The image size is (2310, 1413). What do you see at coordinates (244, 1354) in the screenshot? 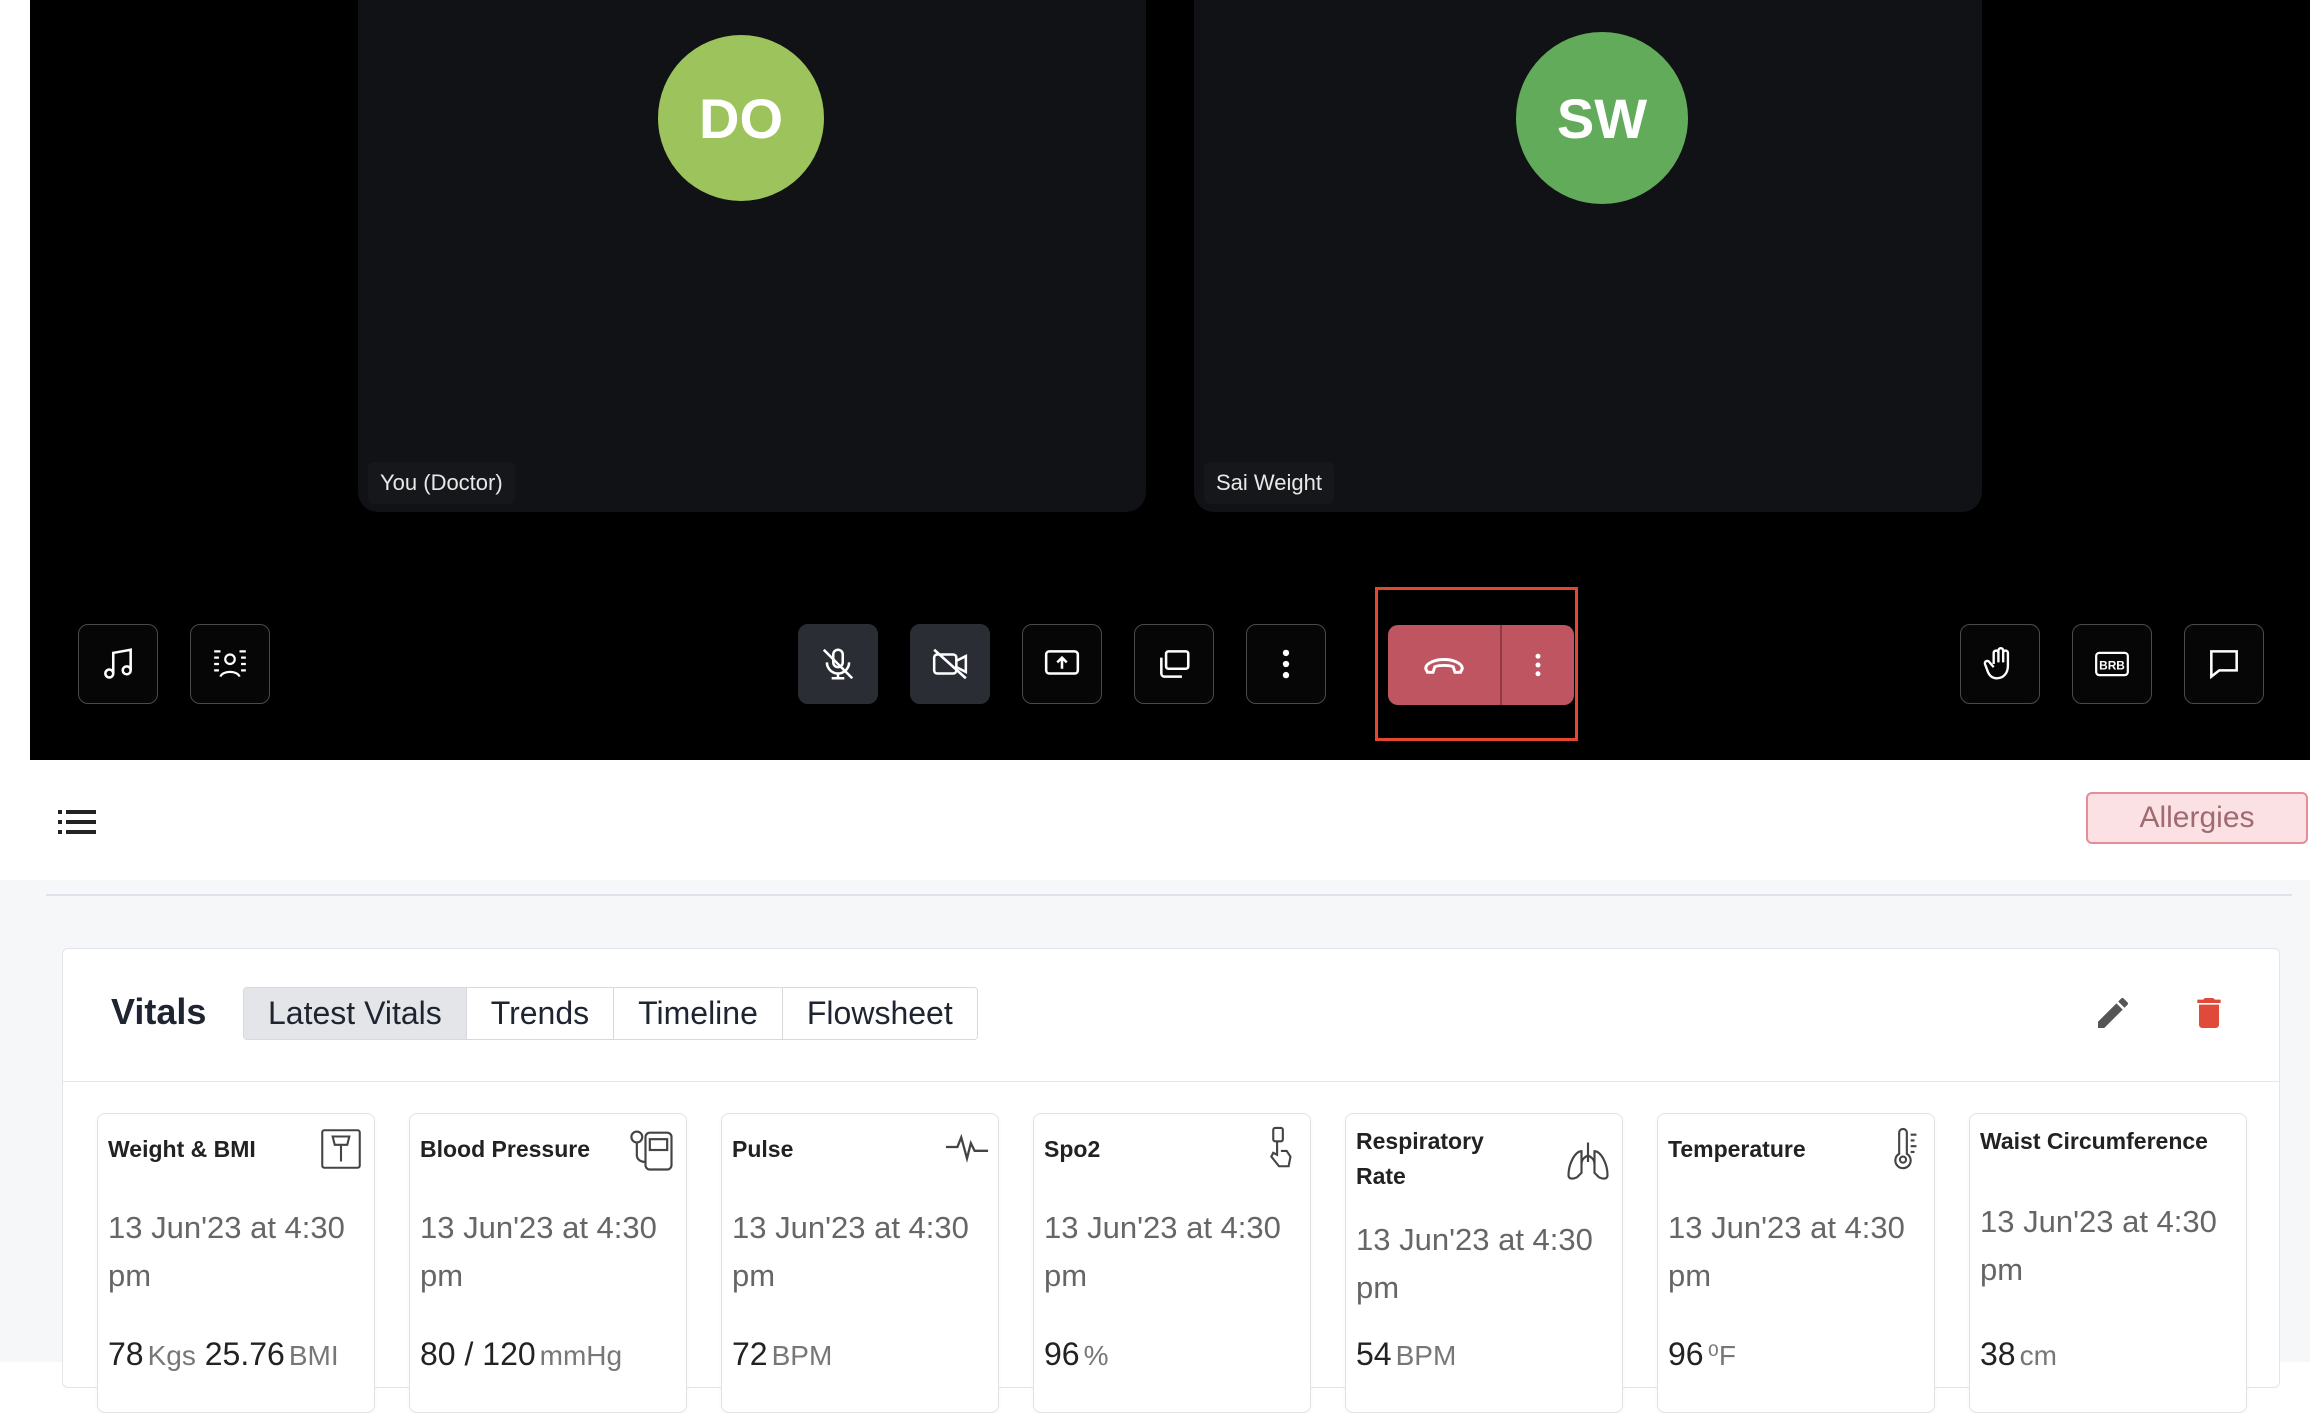
I see `vital-value-secondary: 25.76` at bounding box center [244, 1354].